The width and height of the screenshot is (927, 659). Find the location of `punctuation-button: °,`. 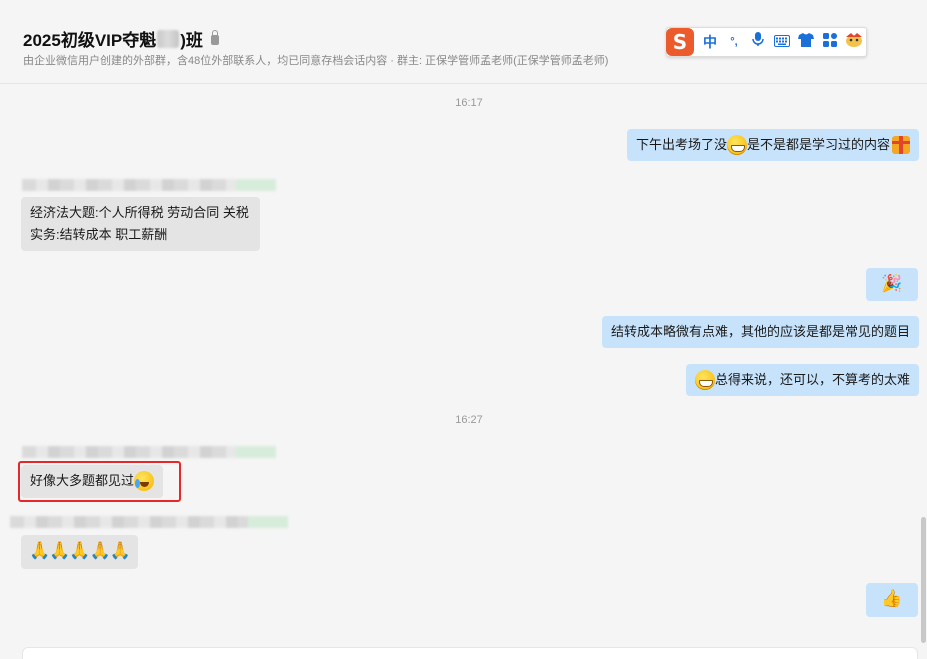

punctuation-button: °, is located at coordinates (734, 42).